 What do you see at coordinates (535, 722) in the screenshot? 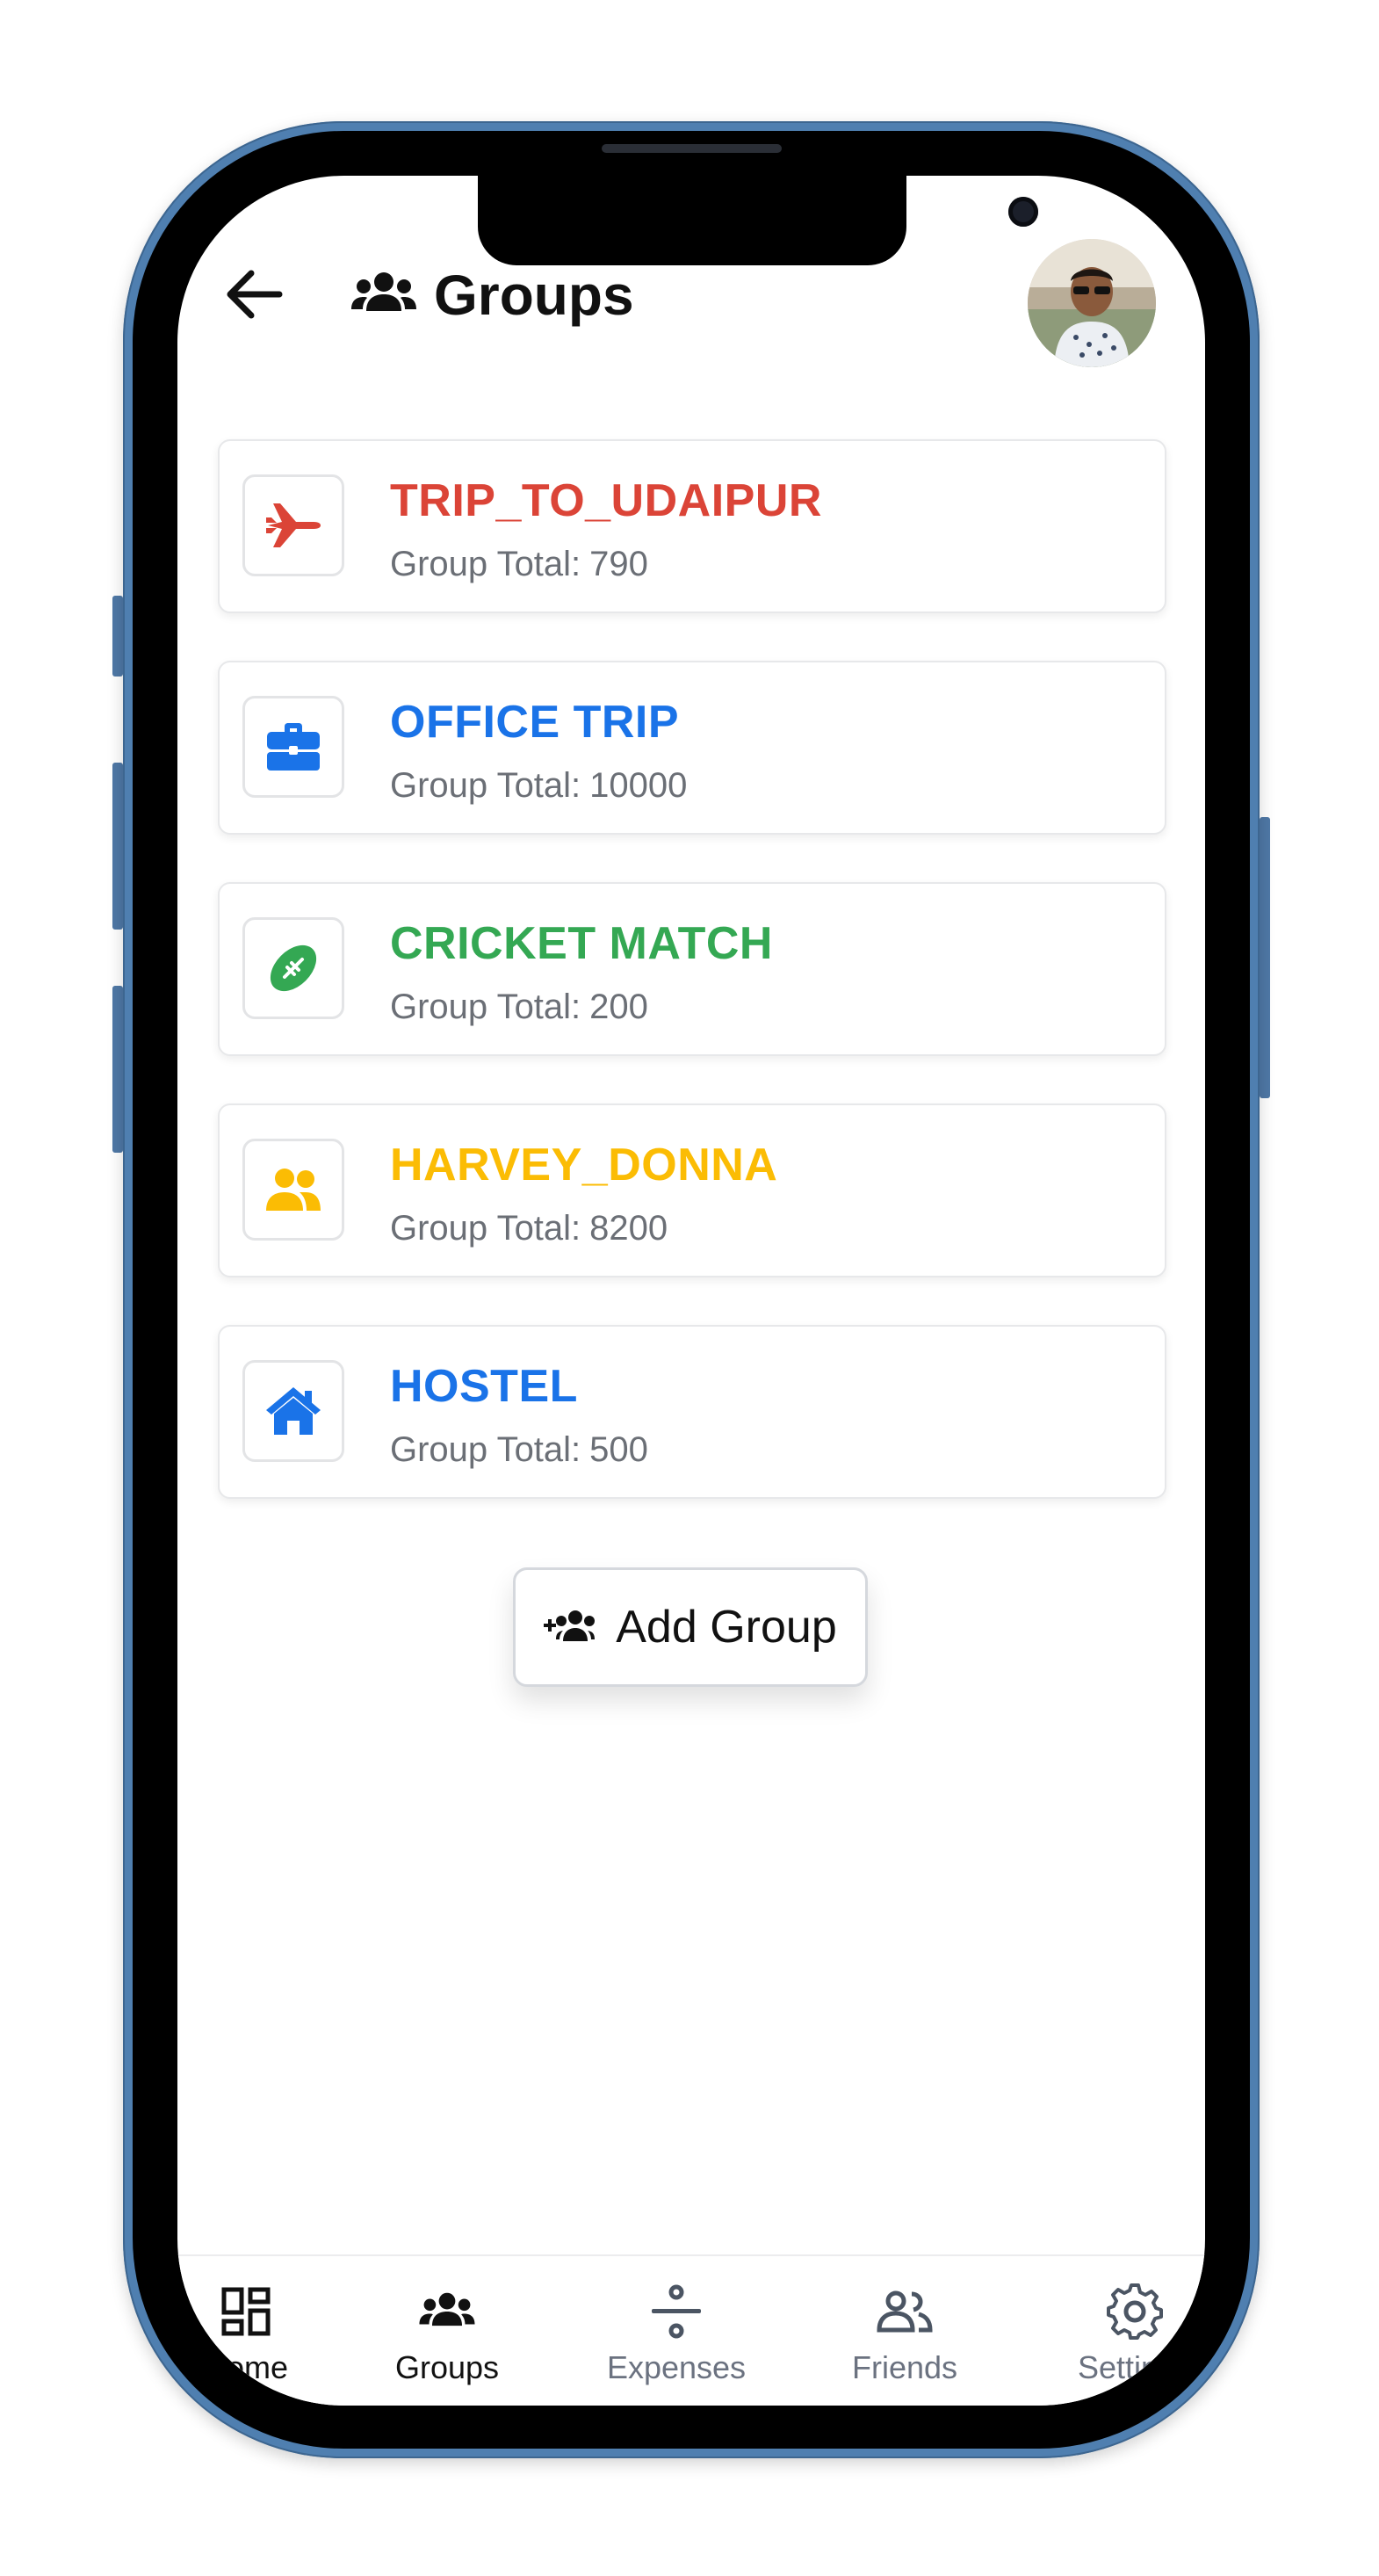
I see `group-name: OFFICE TRIP` at bounding box center [535, 722].